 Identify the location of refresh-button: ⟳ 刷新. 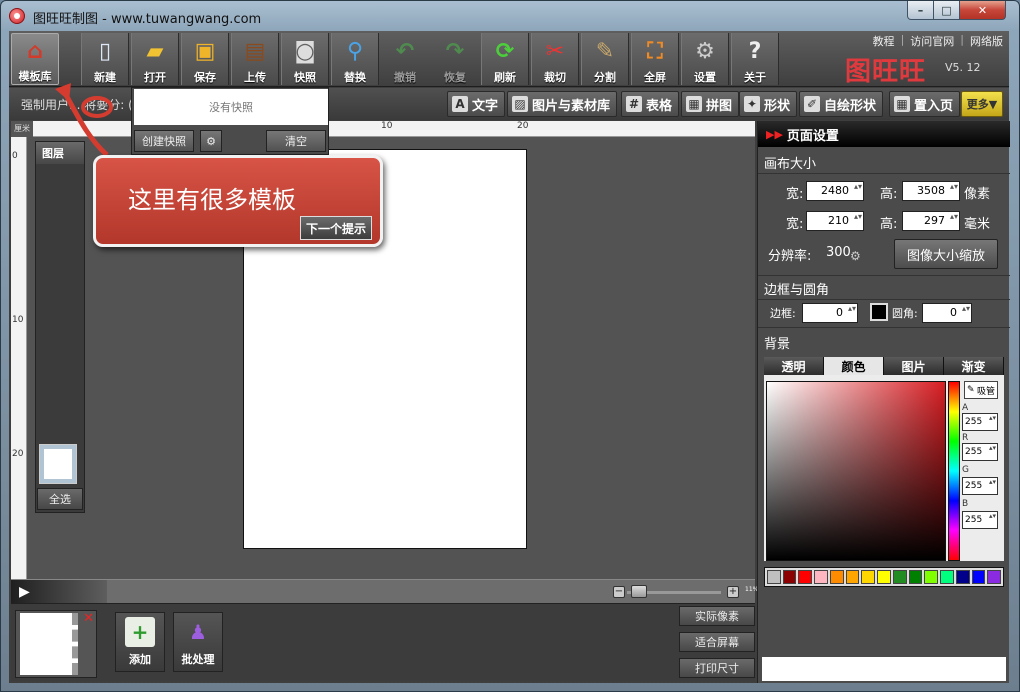
(505, 59).